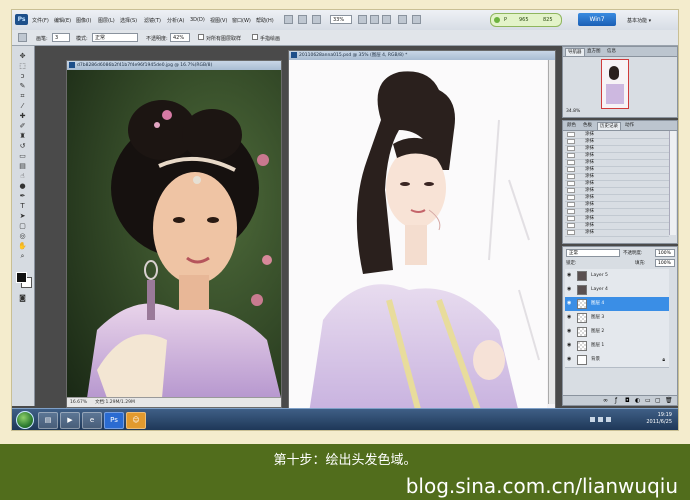  Describe the element at coordinates (617, 304) in the screenshot. I see `layer-row-selected: ◉ 图层 4` at that location.